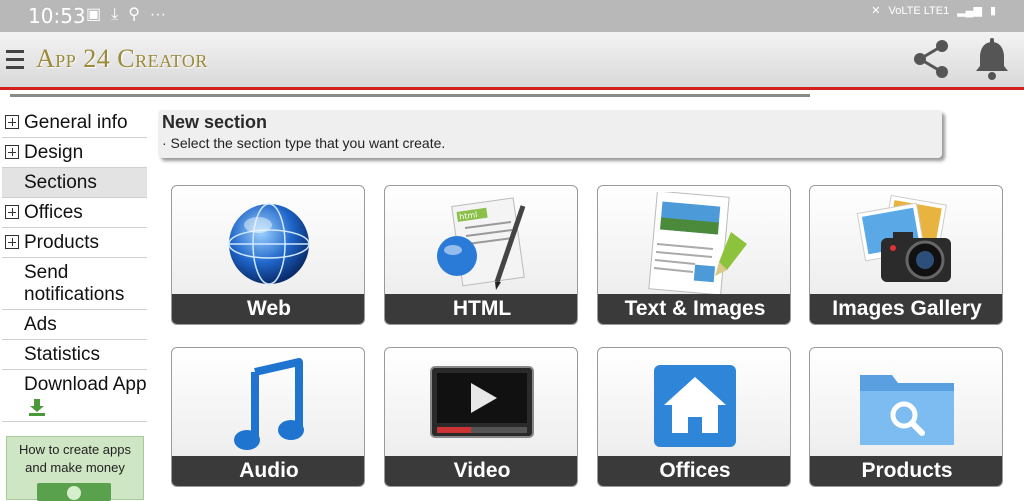 Image resolution: width=1024 pixels, height=501 pixels. I want to click on sidebar-item-label: Ads, so click(40, 324).